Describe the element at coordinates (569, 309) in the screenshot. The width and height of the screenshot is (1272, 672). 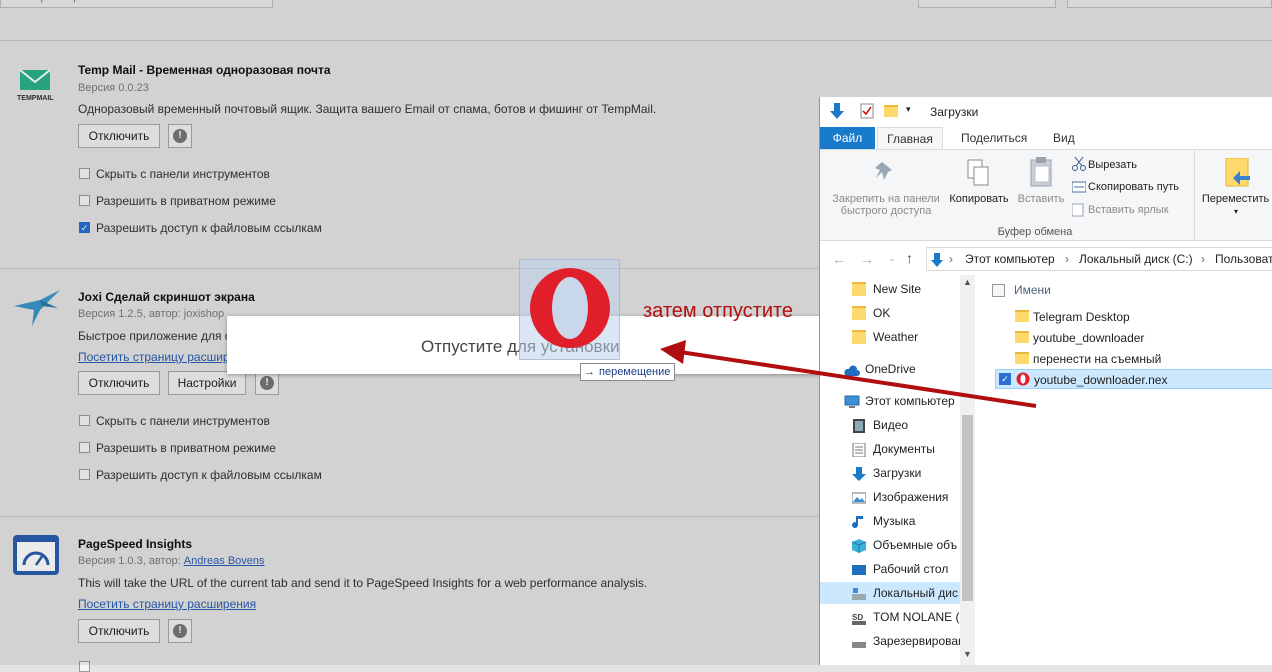
I see `dragged-file-icon` at that location.